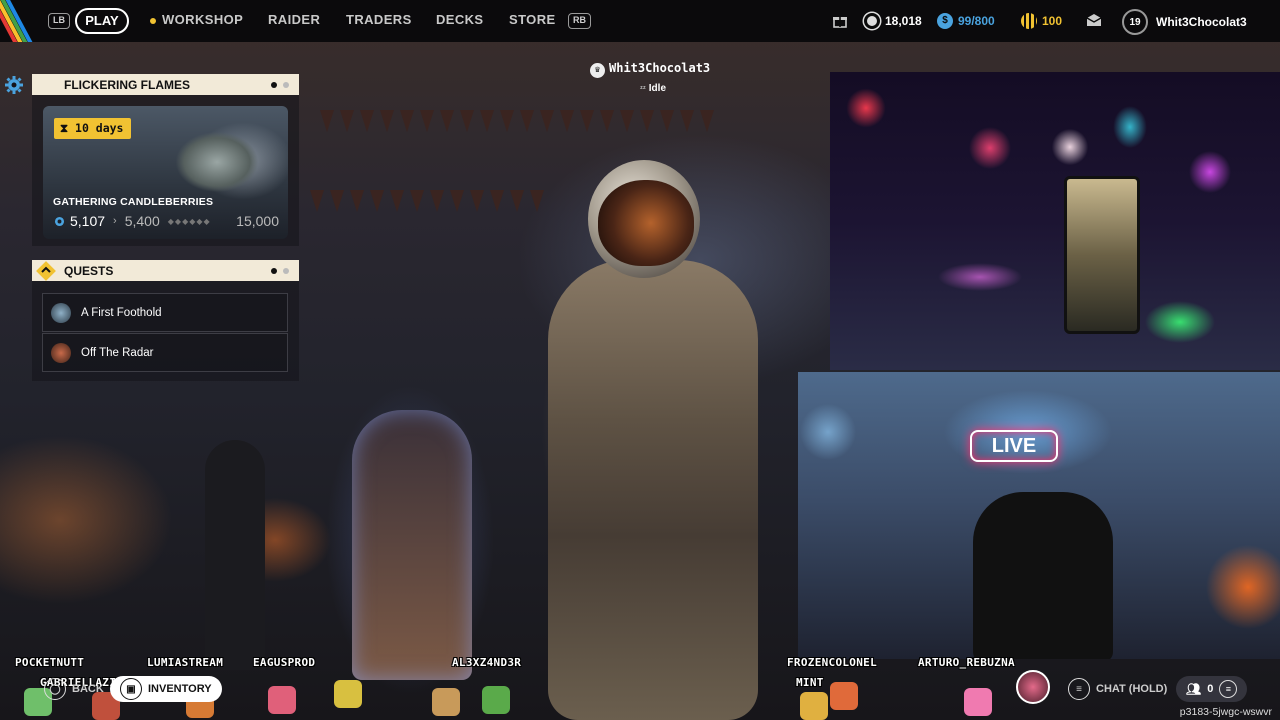  Describe the element at coordinates (185, 662) in the screenshot. I see `chat-username: LUMIASTREAM` at that location.